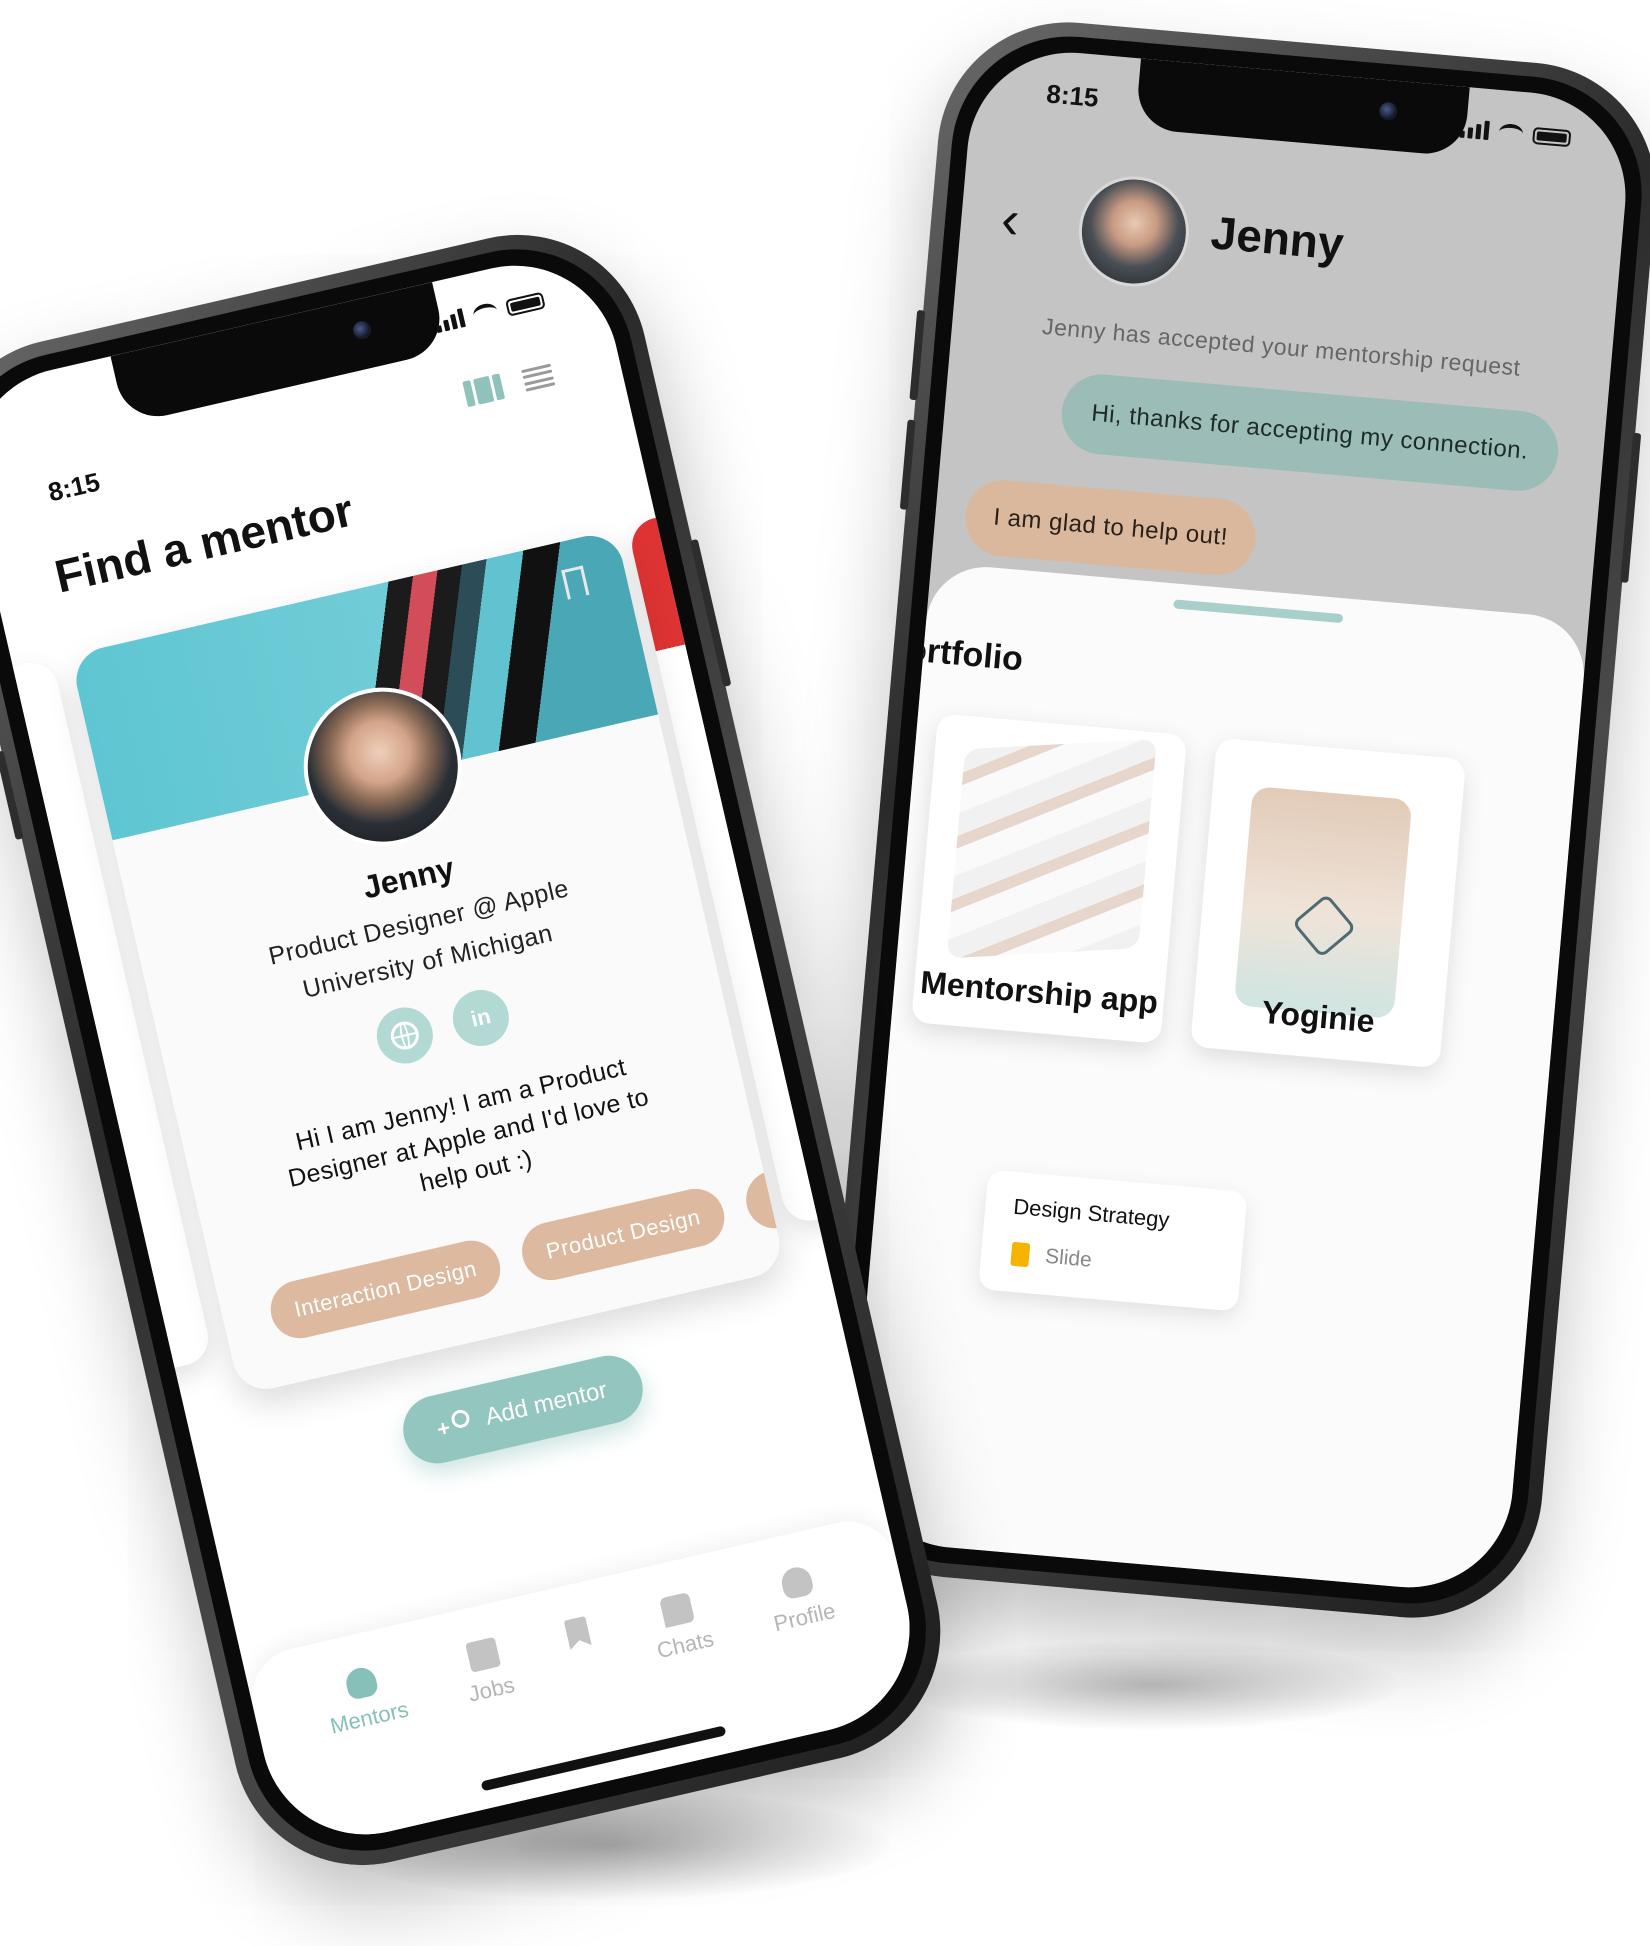 Image resolution: width=1650 pixels, height=1946 pixels. I want to click on website-button, so click(405, 1035).